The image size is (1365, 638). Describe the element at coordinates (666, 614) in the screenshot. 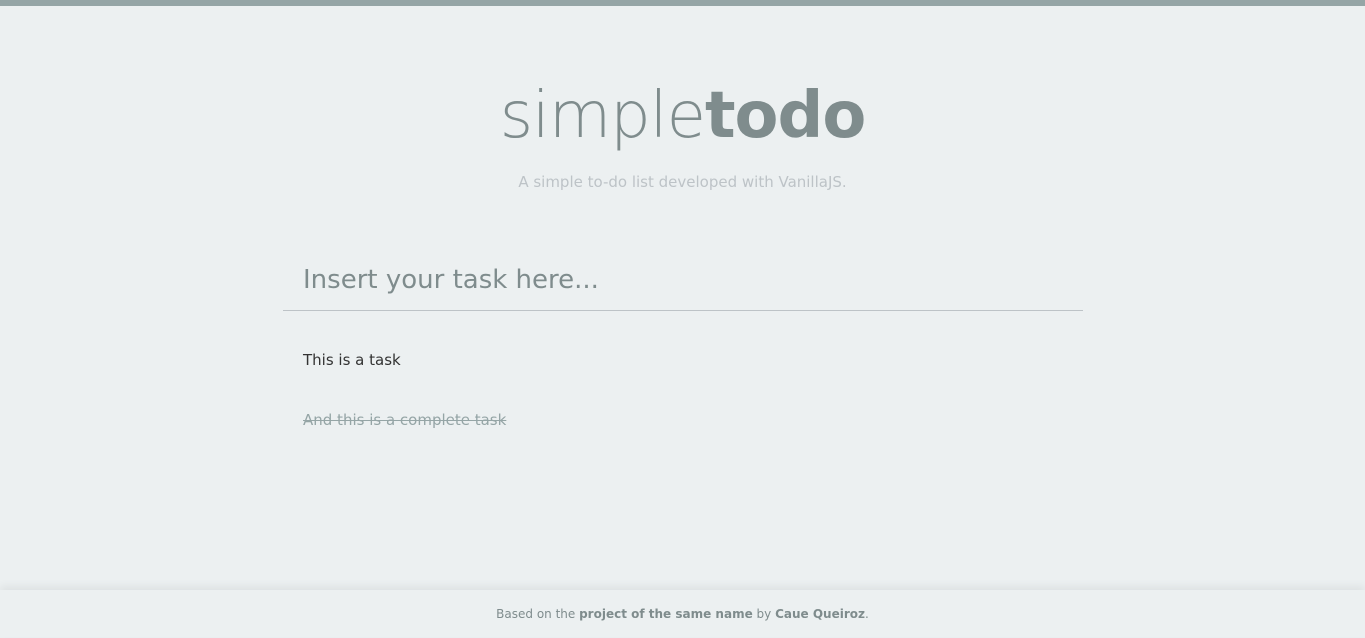

I see `project-link: project of the same name` at that location.